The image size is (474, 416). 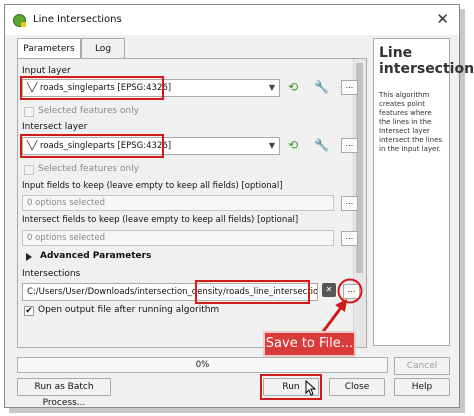 What do you see at coordinates (202, 365) in the screenshot?
I see `progress-bar: 0%` at bounding box center [202, 365].